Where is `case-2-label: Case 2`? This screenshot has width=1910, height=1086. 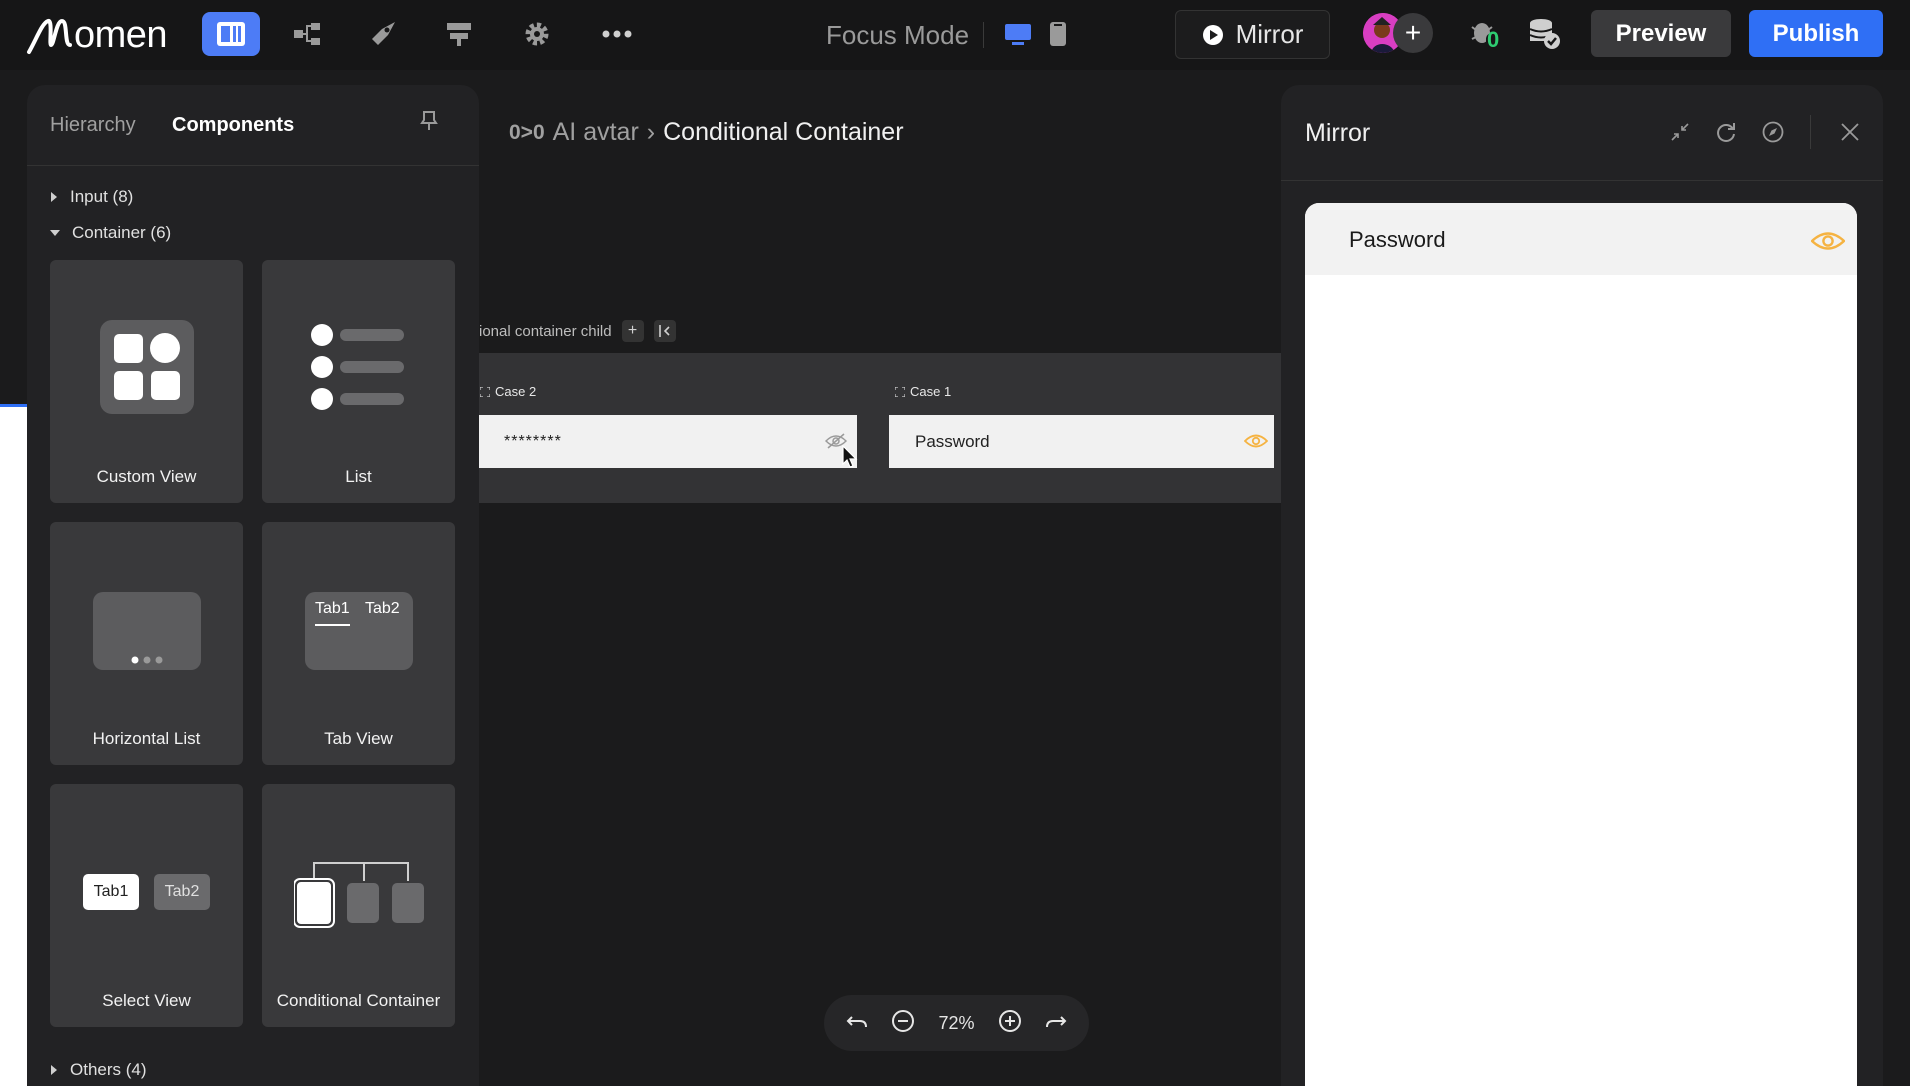 case-2-label: Case 2 is located at coordinates (508, 391).